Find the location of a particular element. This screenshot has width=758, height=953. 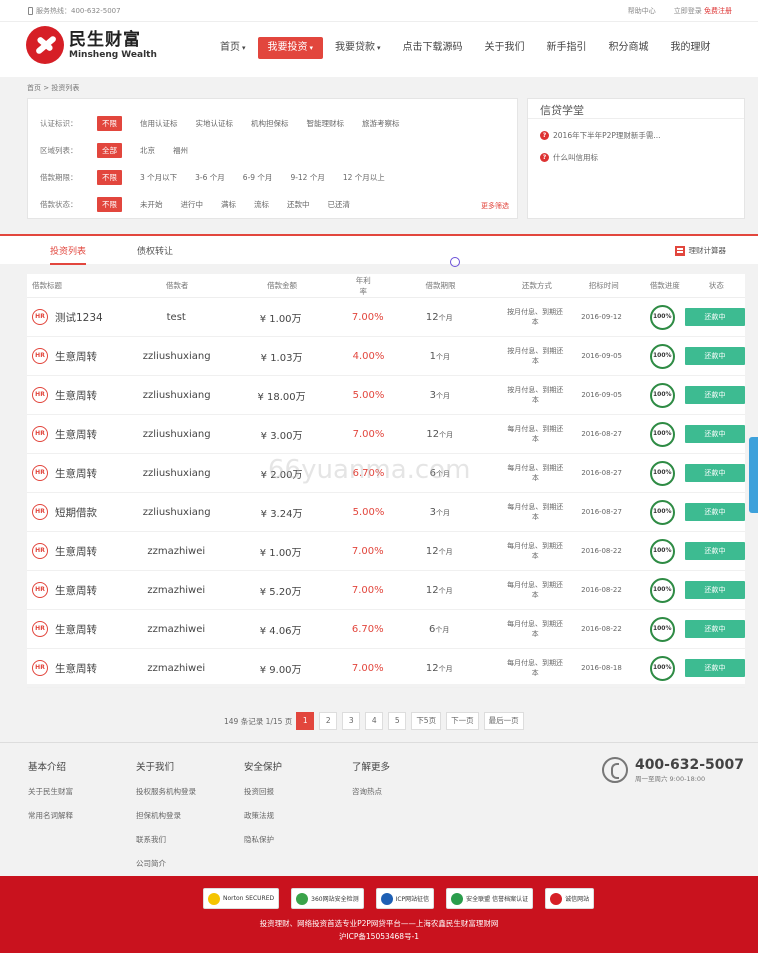

filter-option: 旅游考察标 is located at coordinates (381, 123).